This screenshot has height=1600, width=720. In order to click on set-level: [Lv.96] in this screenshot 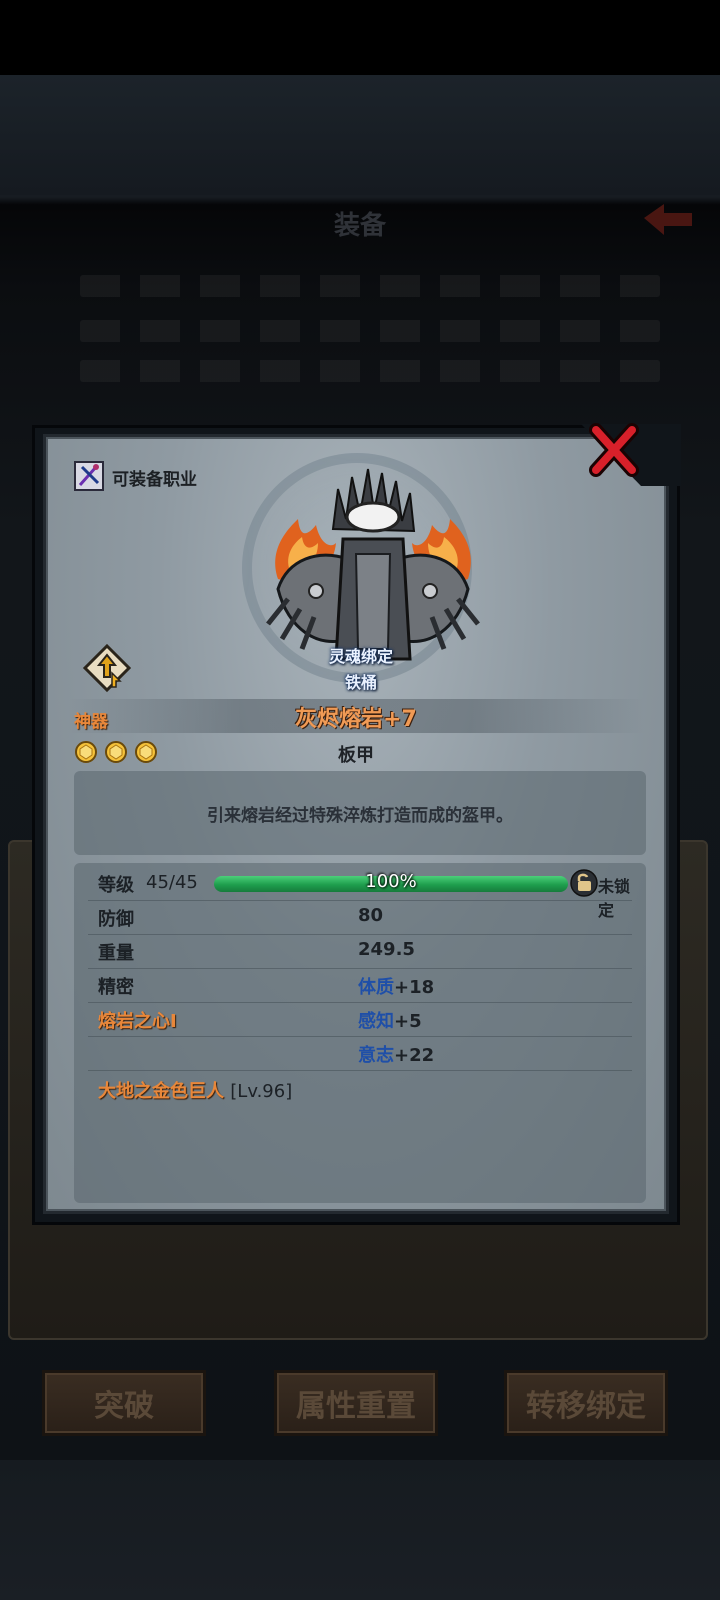, I will do `click(261, 1091)`.